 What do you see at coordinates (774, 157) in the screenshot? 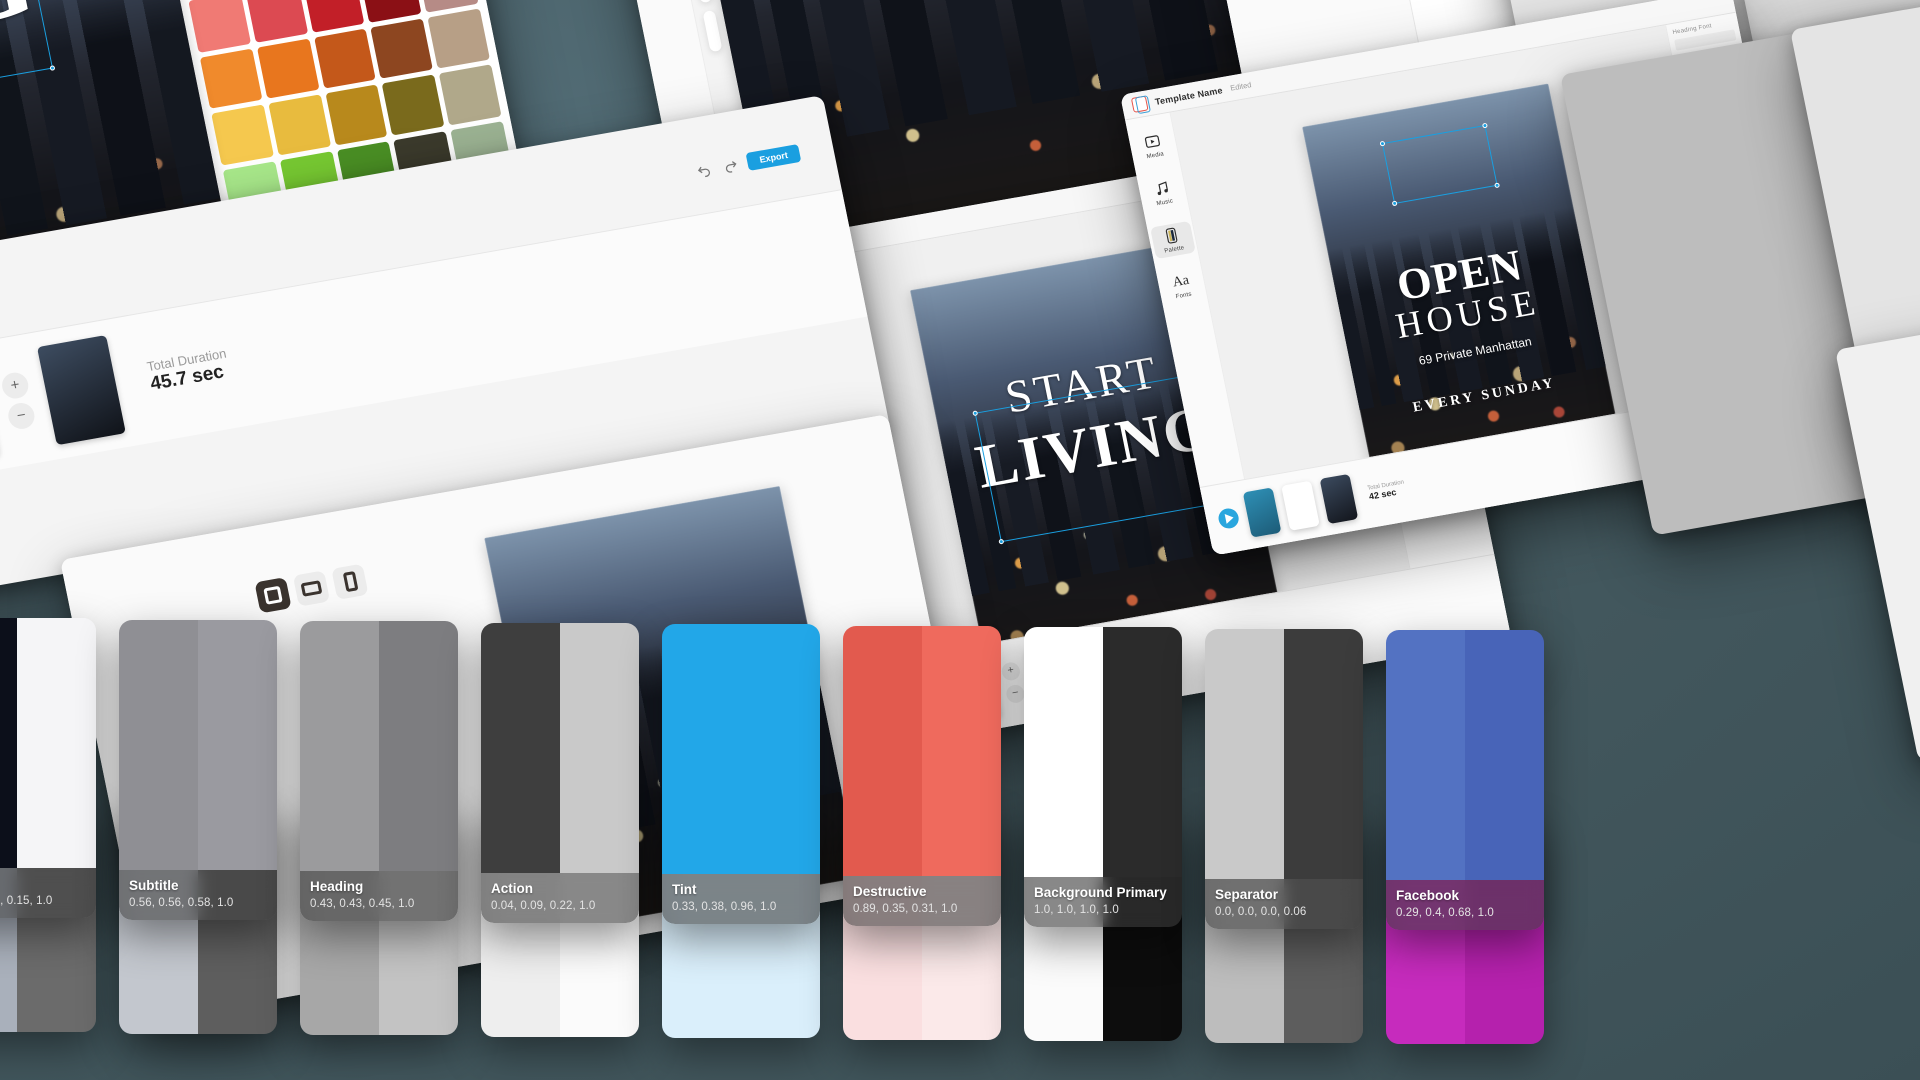
I see `export-button: Export` at bounding box center [774, 157].